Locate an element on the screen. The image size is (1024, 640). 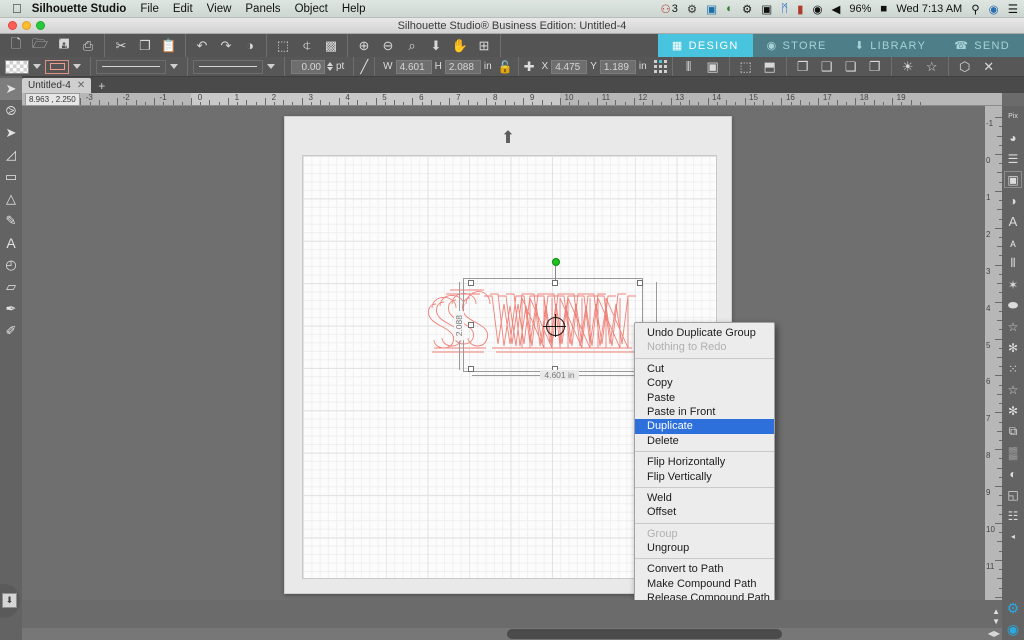
settings-gear-icon: ⚙ is located at coordinates (747, 9).